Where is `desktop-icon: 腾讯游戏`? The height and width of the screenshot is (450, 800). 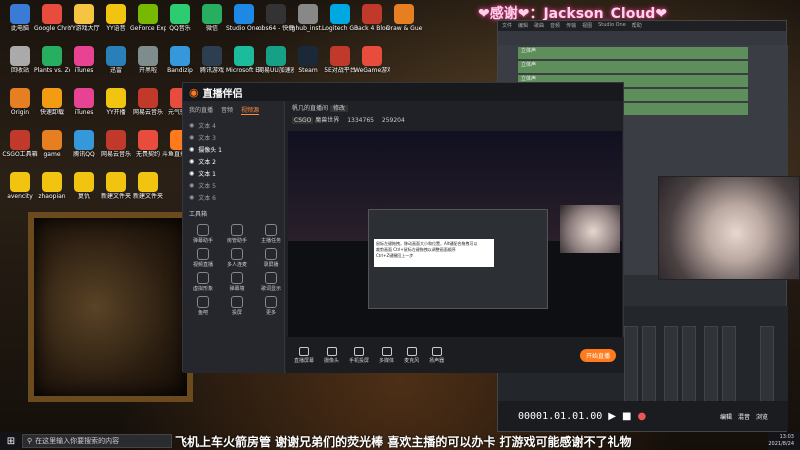
desktop-icon: 腾讯游戏 is located at coordinates (212, 60).